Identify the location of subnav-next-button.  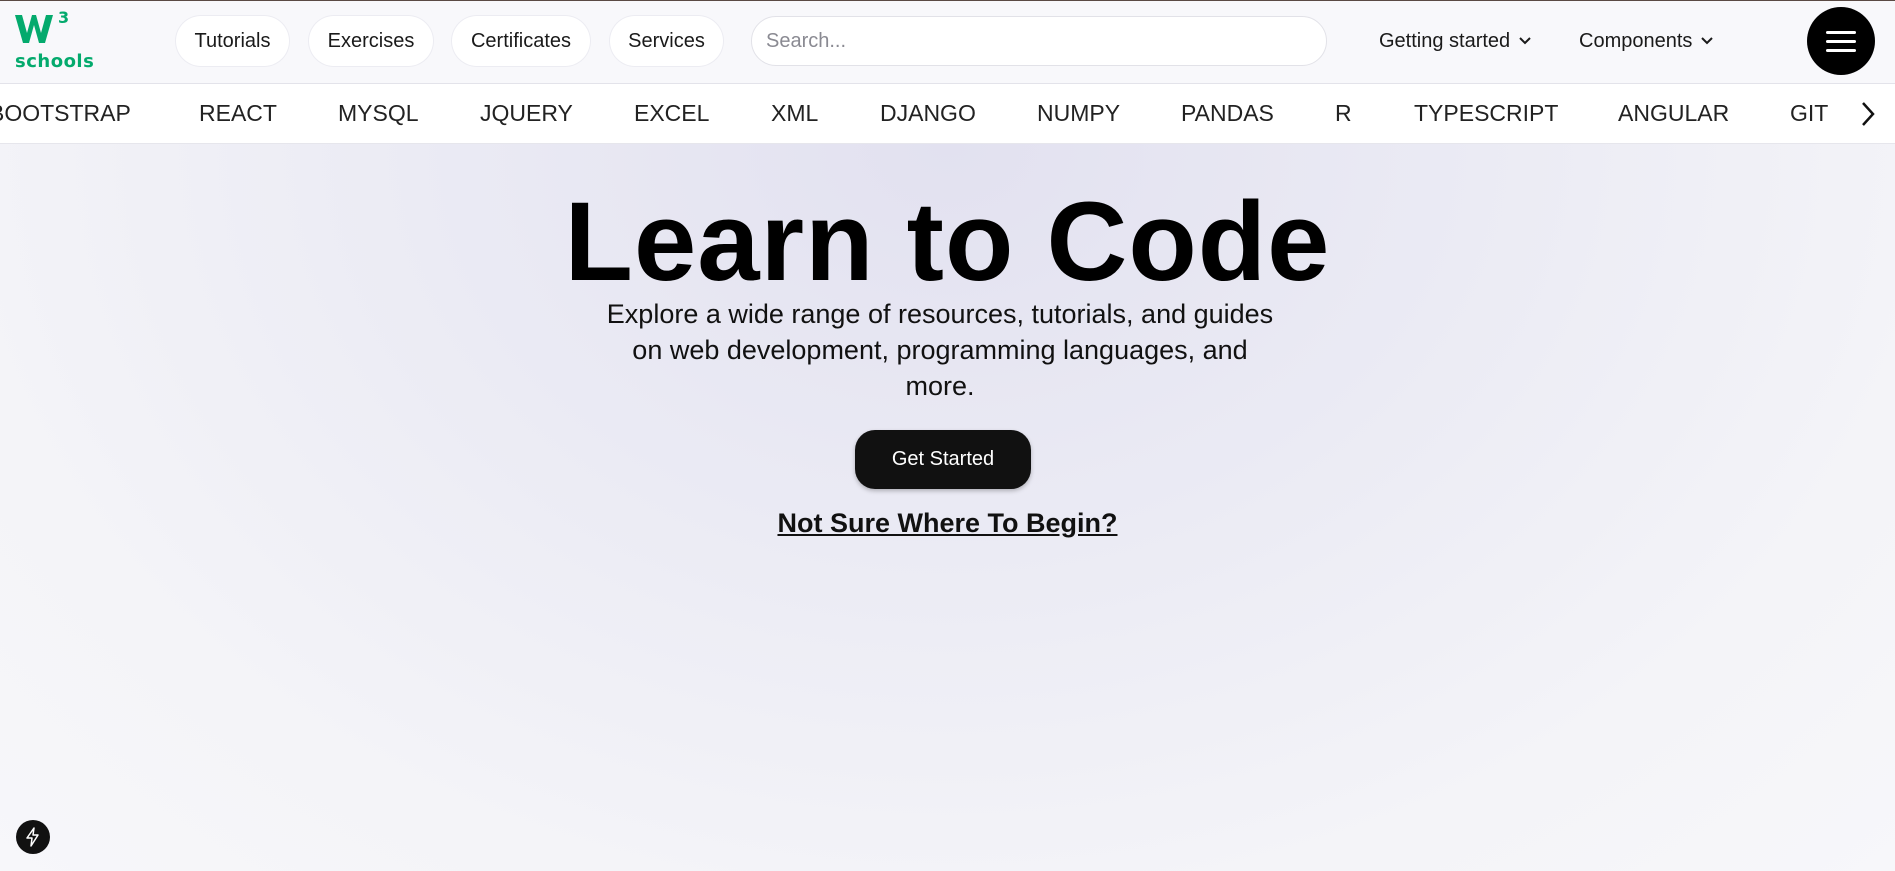
(1868, 114).